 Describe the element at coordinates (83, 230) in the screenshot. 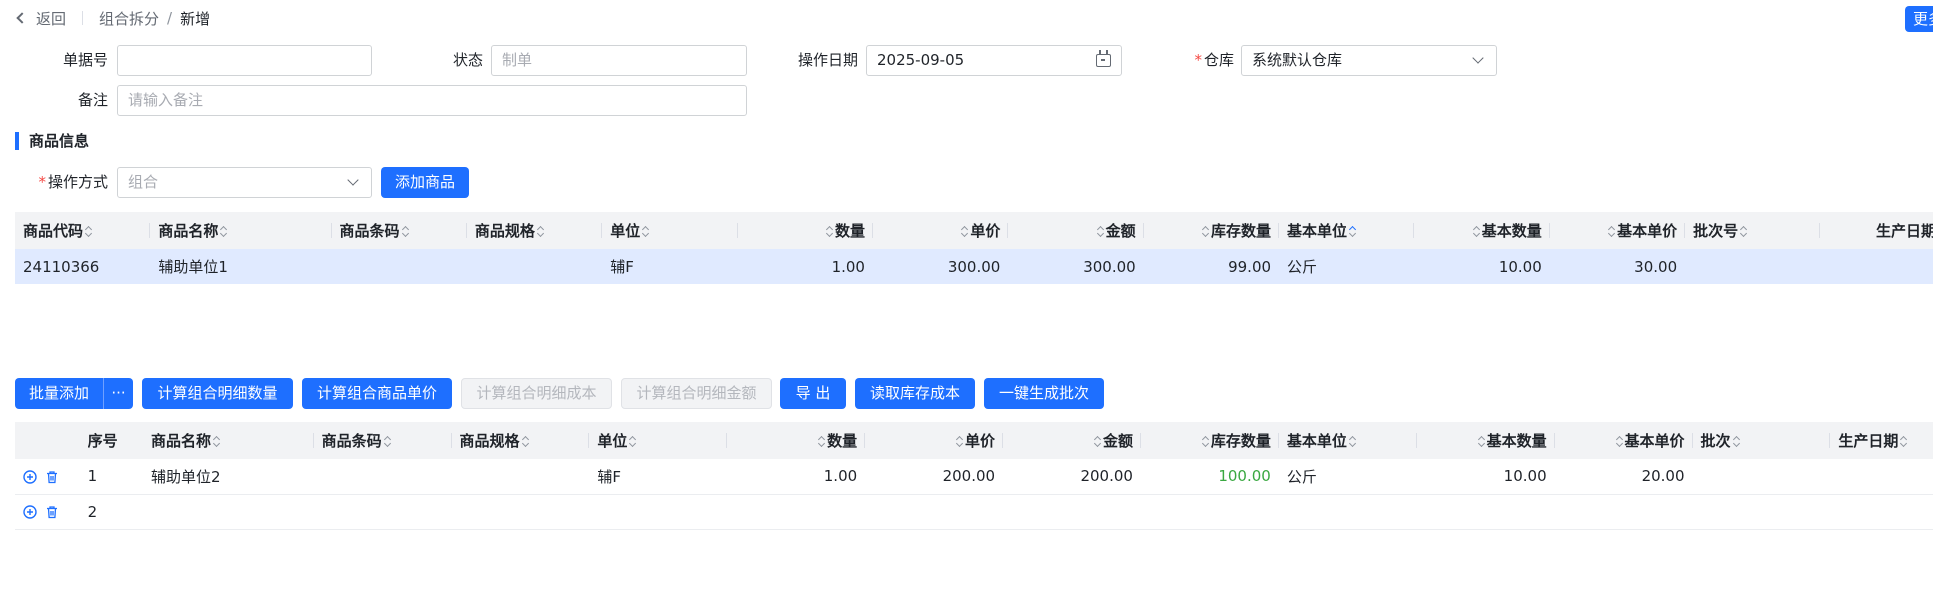

I see `col-header-code: 商品代码` at that location.